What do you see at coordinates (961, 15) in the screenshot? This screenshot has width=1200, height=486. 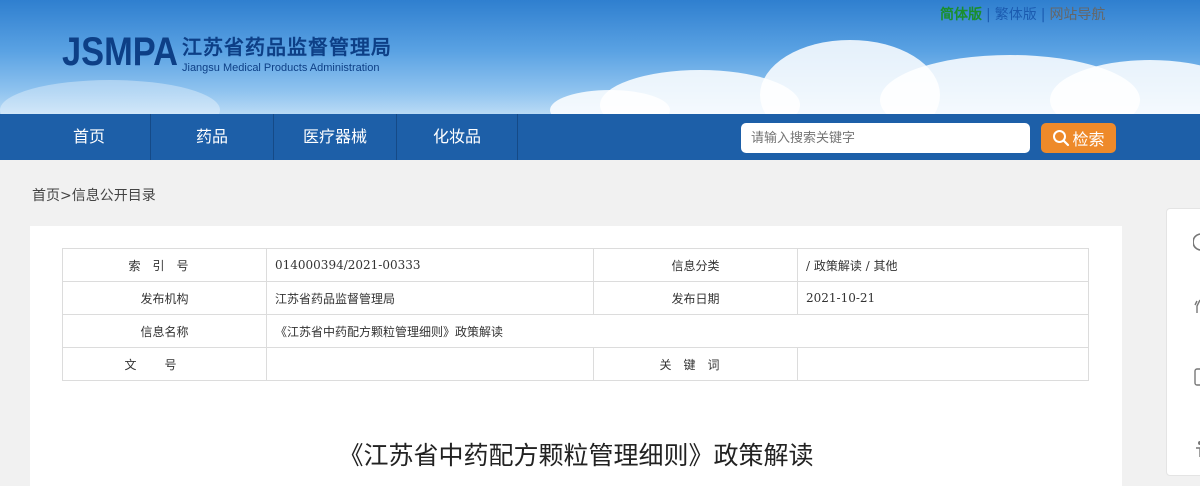 I see `simplified-link: 简体版` at bounding box center [961, 15].